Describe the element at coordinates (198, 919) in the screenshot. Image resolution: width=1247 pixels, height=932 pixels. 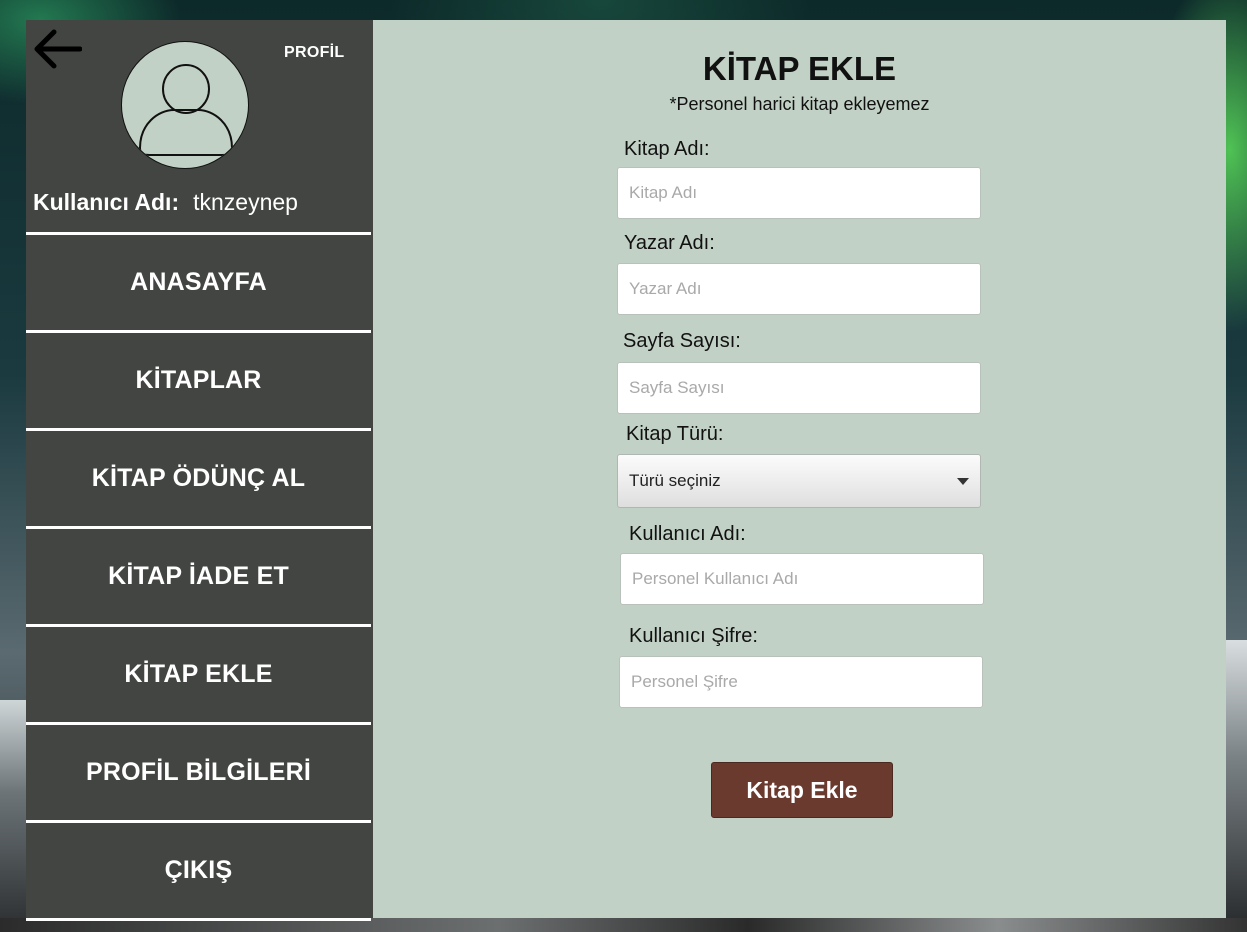
I see `menu-divider` at that location.